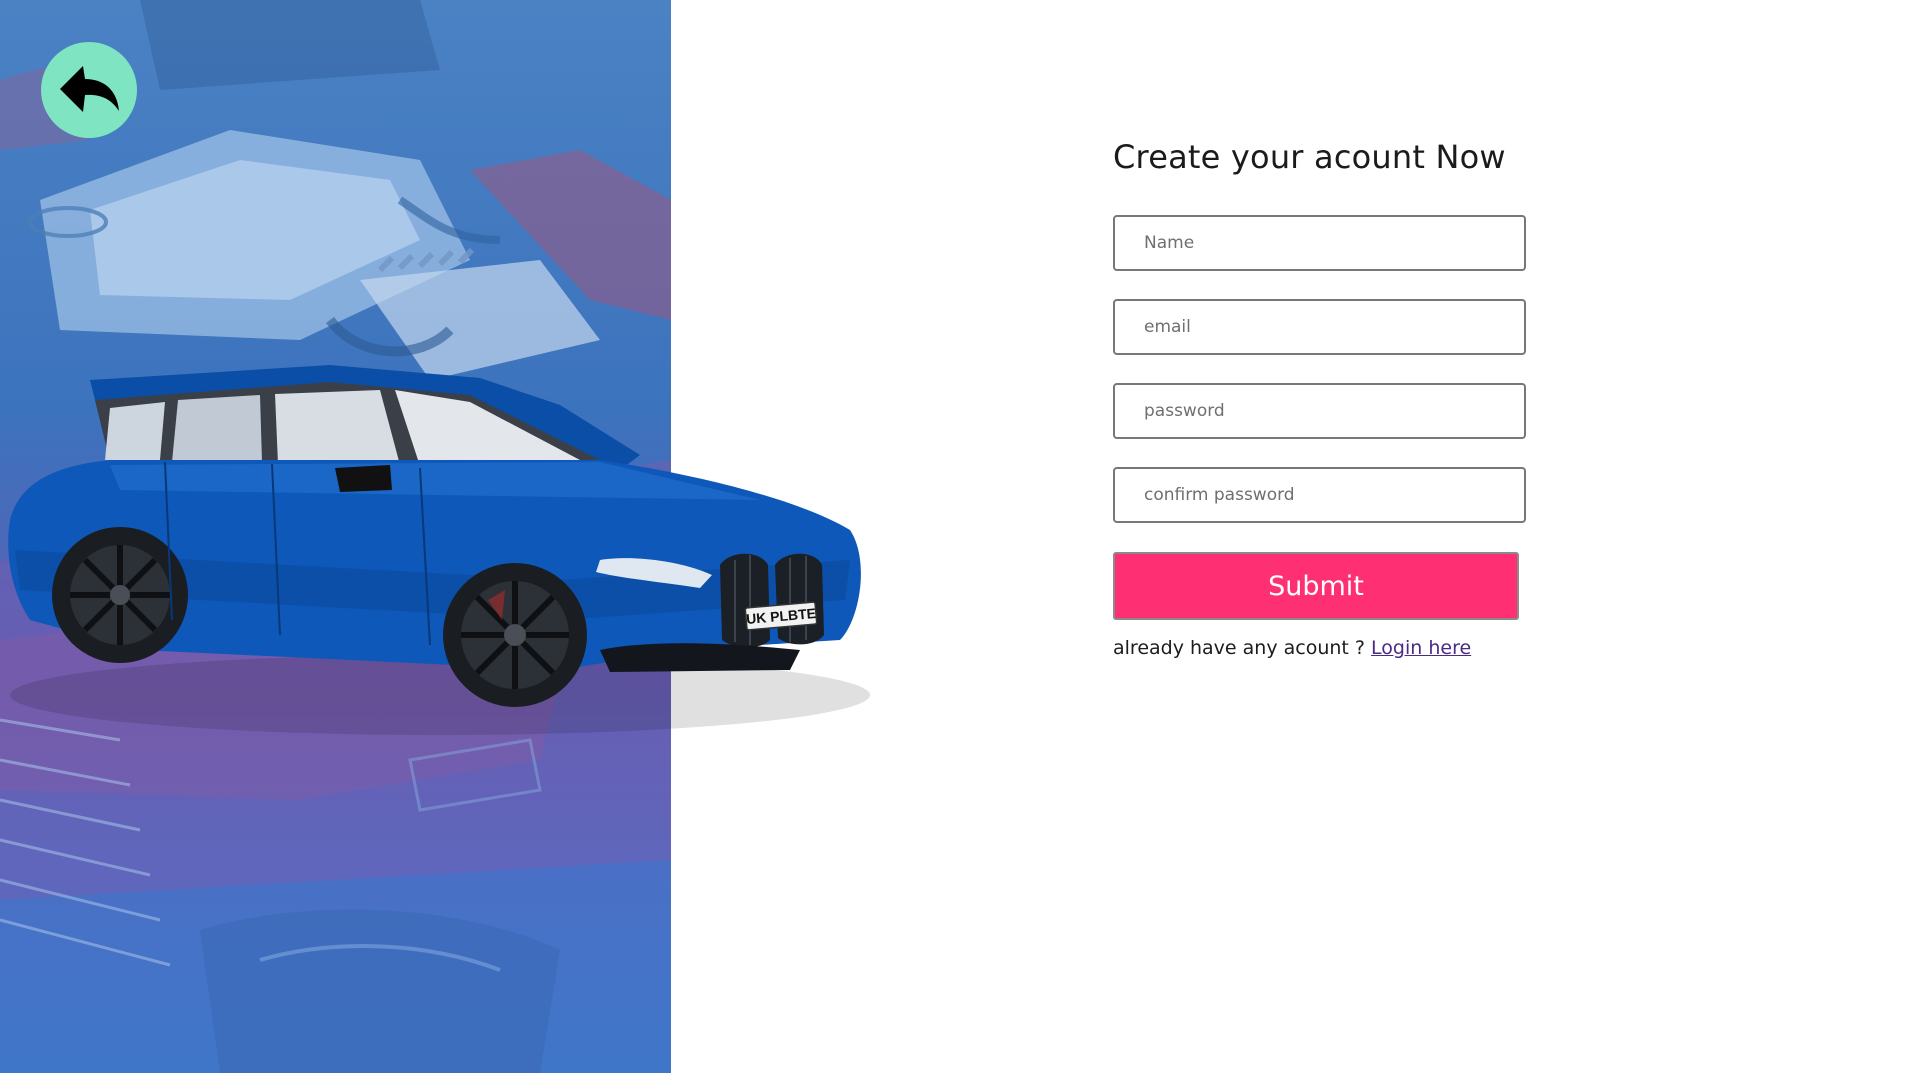 This screenshot has width=1920, height=1073. I want to click on back-arrow-icon, so click(89, 89).